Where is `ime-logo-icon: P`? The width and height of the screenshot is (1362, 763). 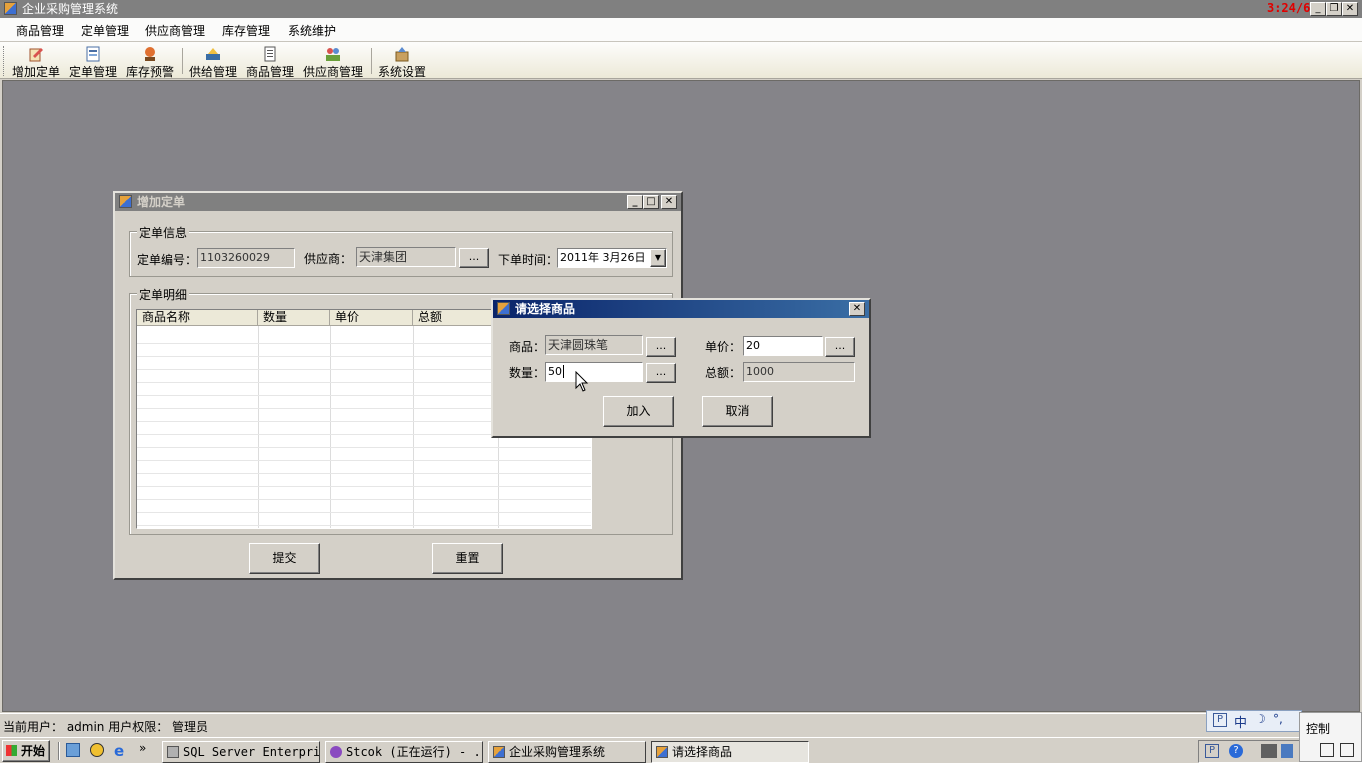
ime-logo-icon: P is located at coordinates (1220, 720).